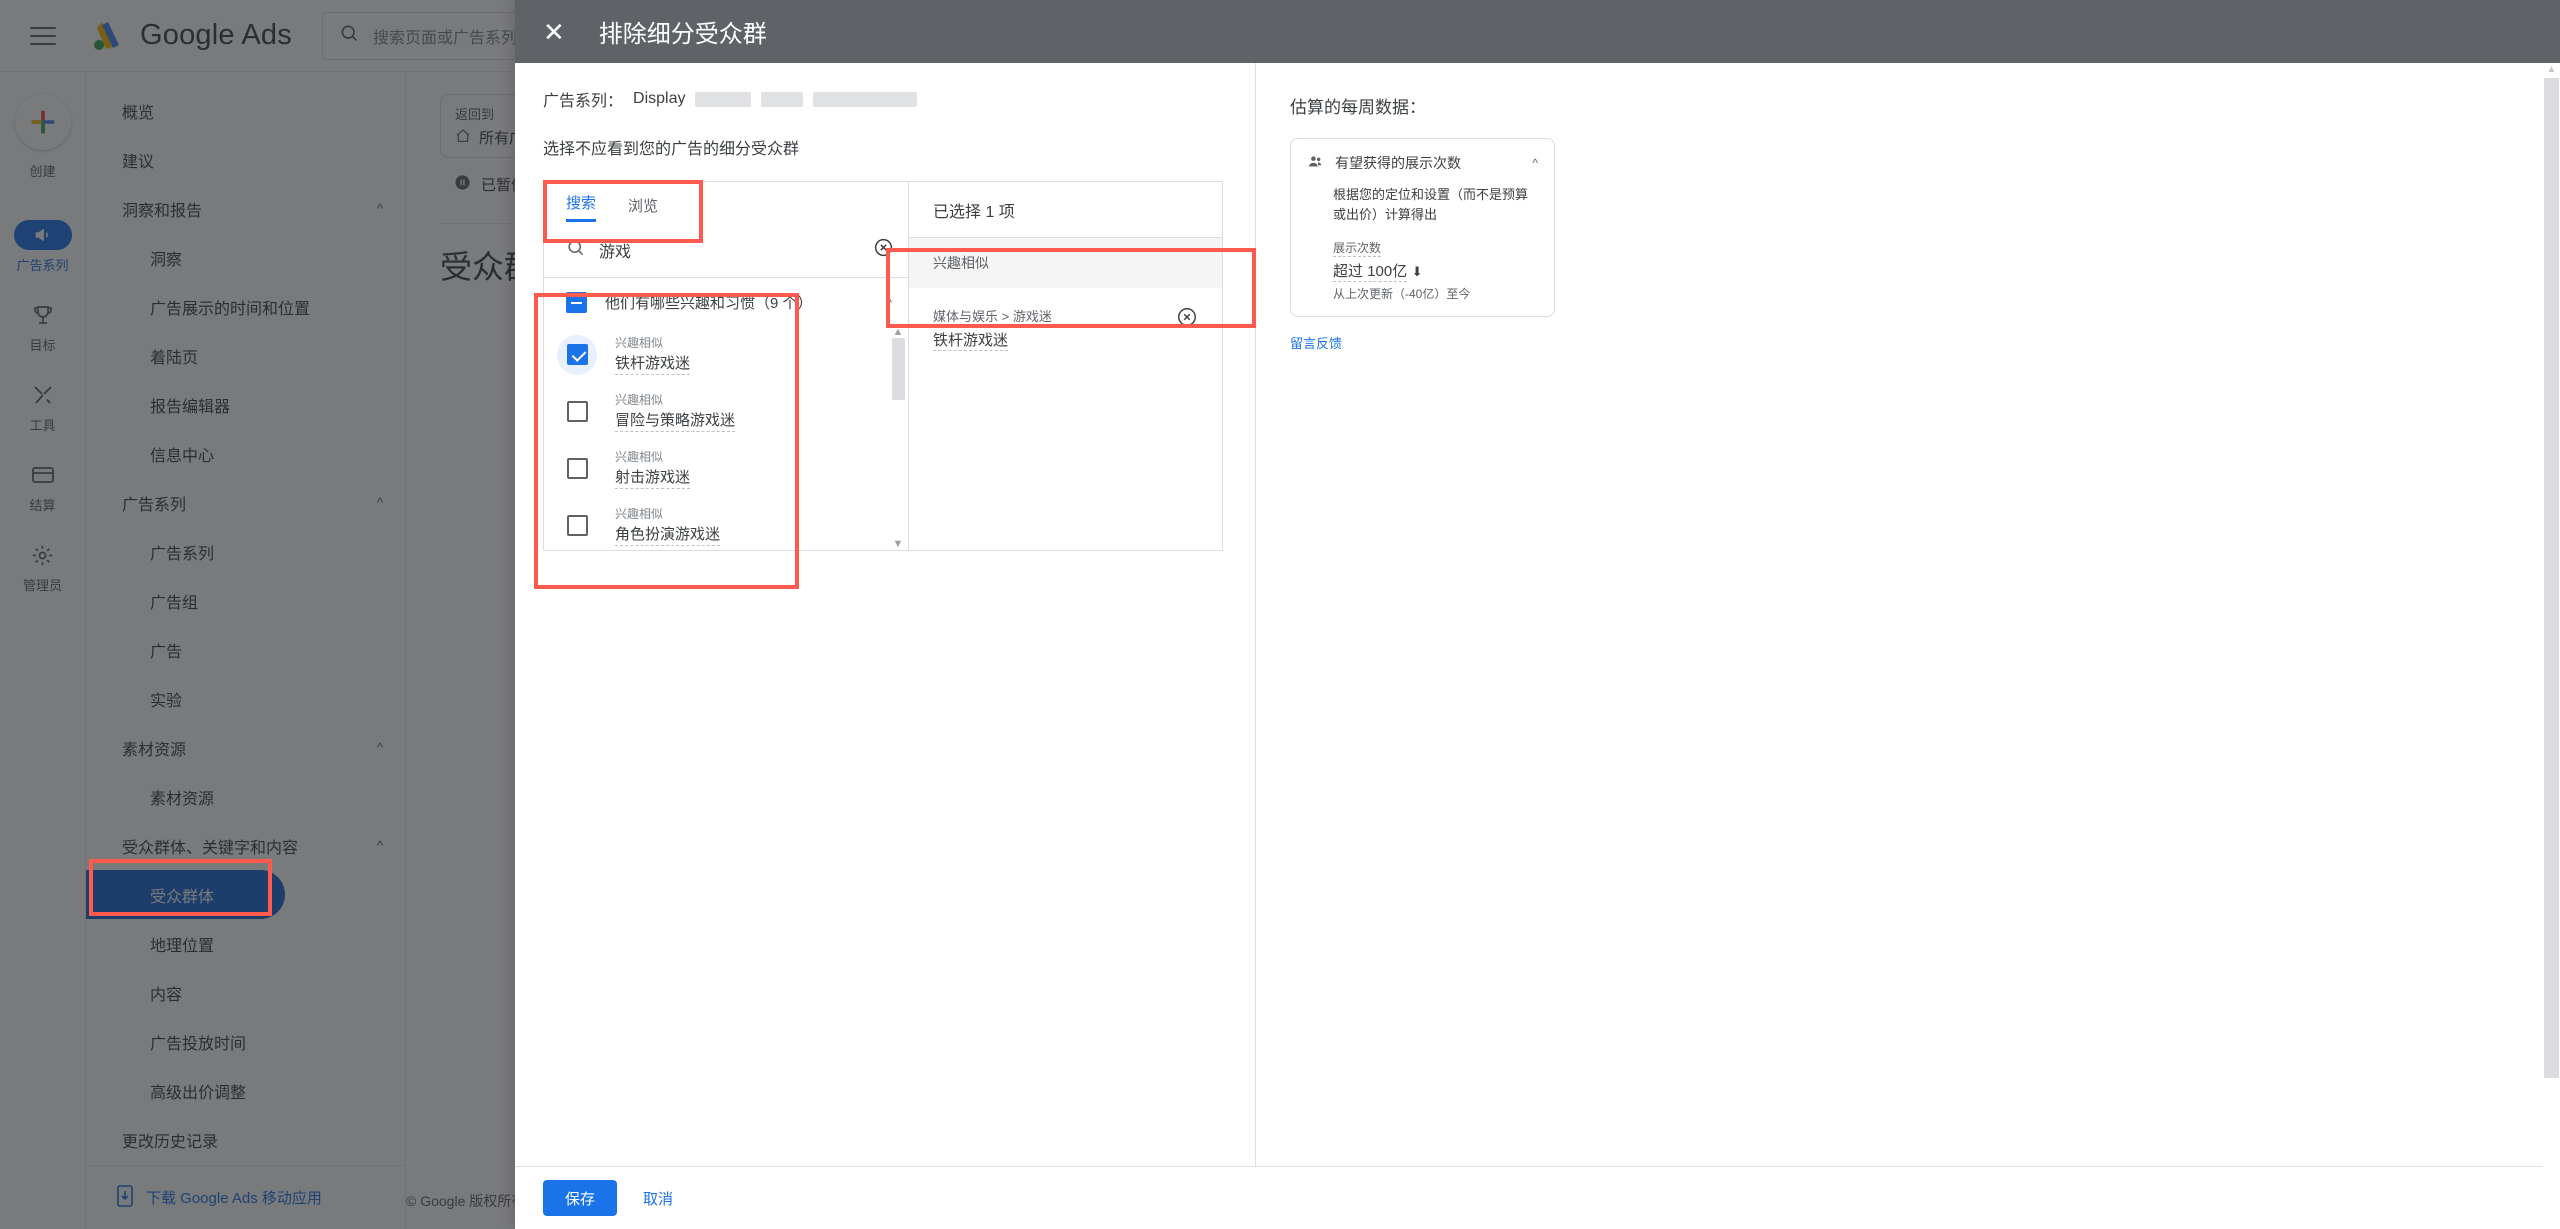 This screenshot has height=1229, width=2560. What do you see at coordinates (643, 208) in the screenshot?
I see `tab-browse: 浏览` at bounding box center [643, 208].